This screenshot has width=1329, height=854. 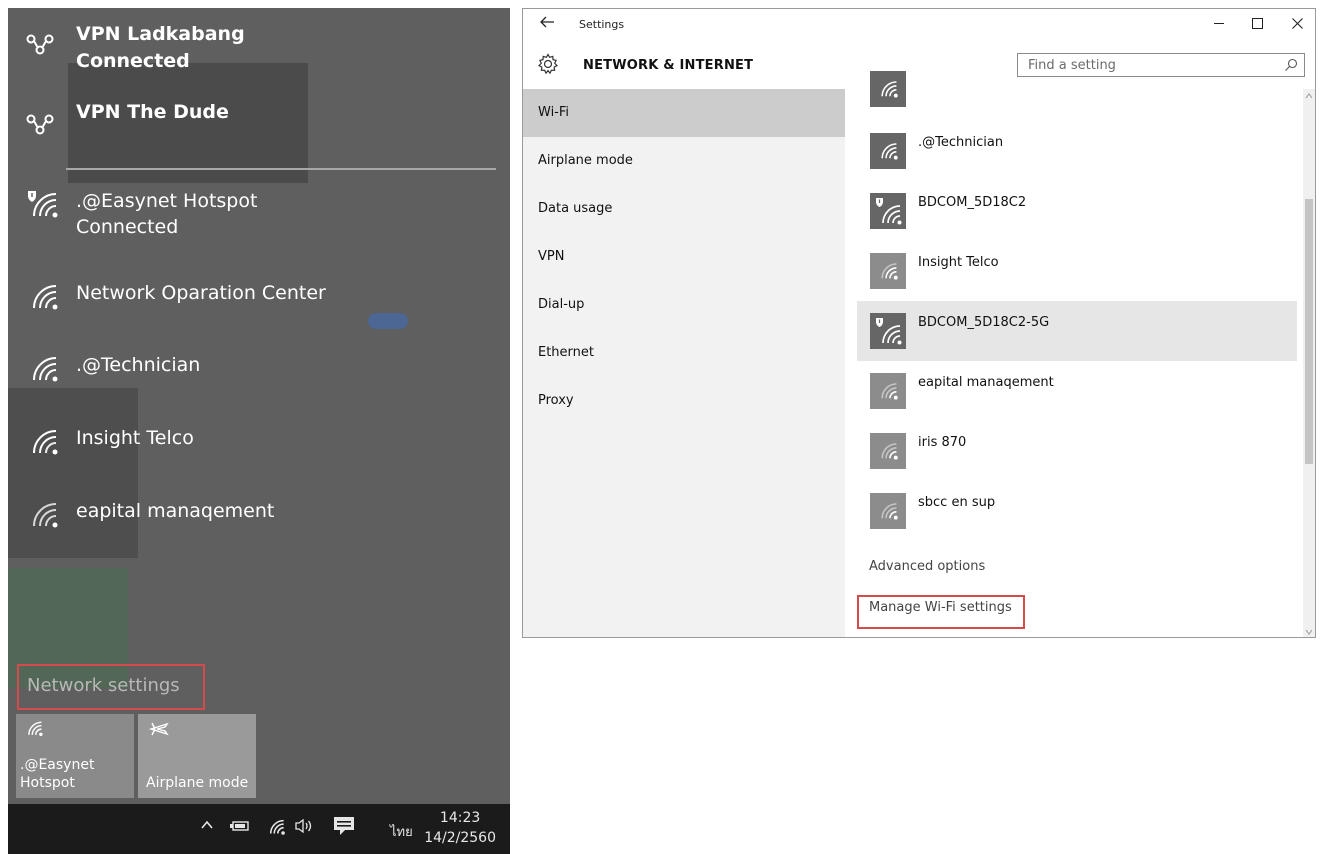 What do you see at coordinates (133, 61) in the screenshot?
I see `vpn-status: Connected` at bounding box center [133, 61].